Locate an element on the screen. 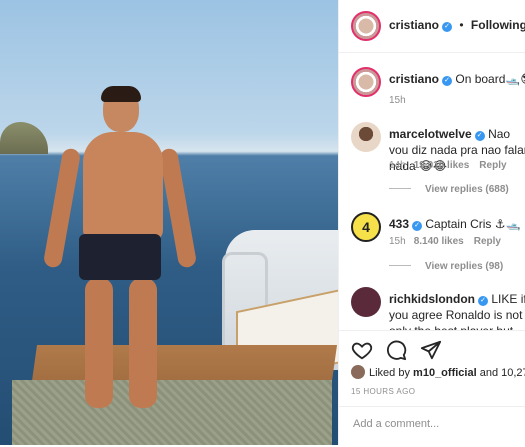 The width and height of the screenshot is (525, 447). post-timestamp: 15 HOURS AGO is located at coordinates (383, 391).